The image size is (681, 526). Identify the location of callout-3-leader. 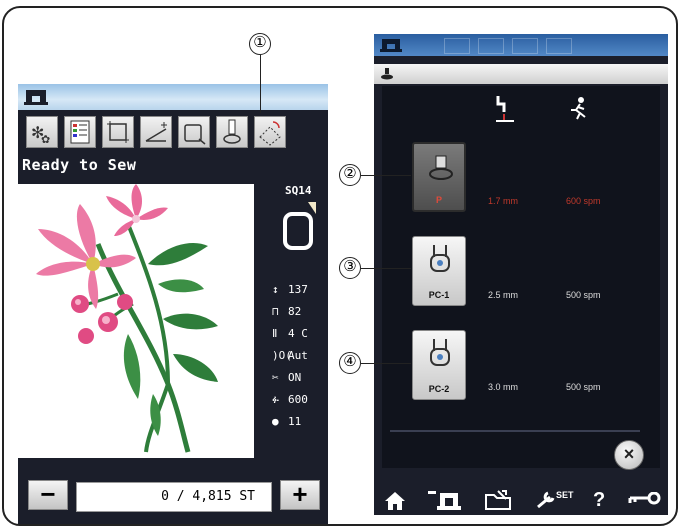
(386, 268).